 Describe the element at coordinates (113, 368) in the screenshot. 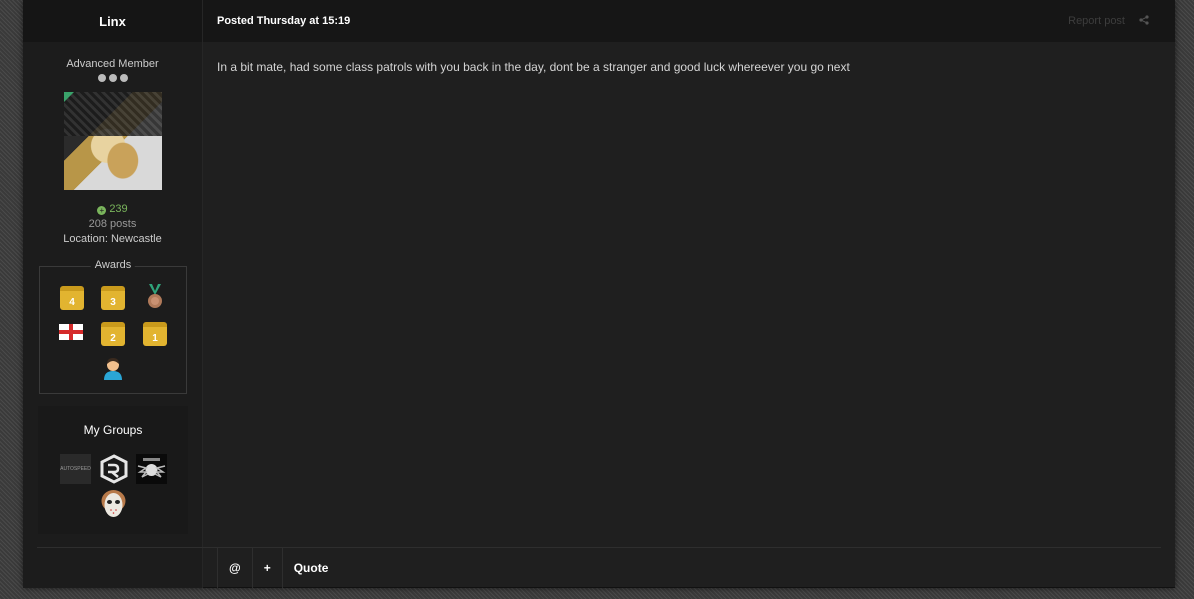

I see `person-icon` at that location.